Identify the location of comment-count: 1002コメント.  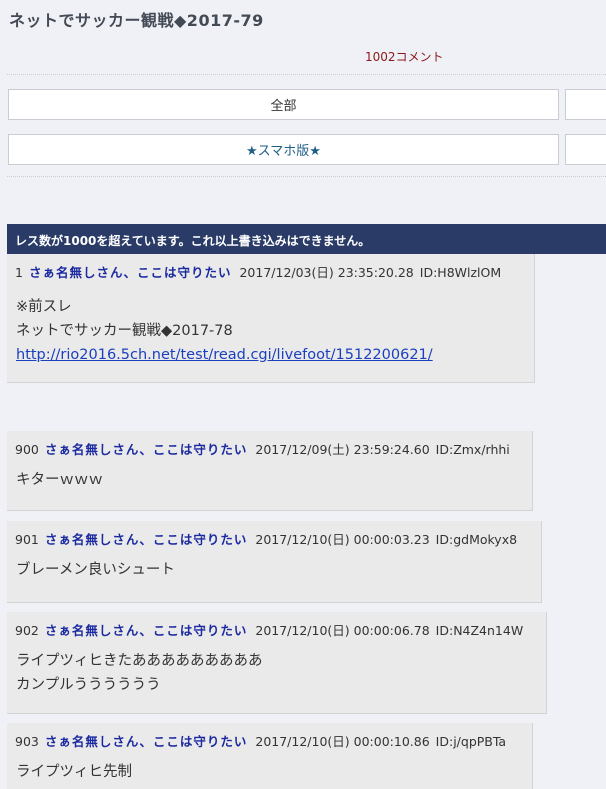
(404, 56).